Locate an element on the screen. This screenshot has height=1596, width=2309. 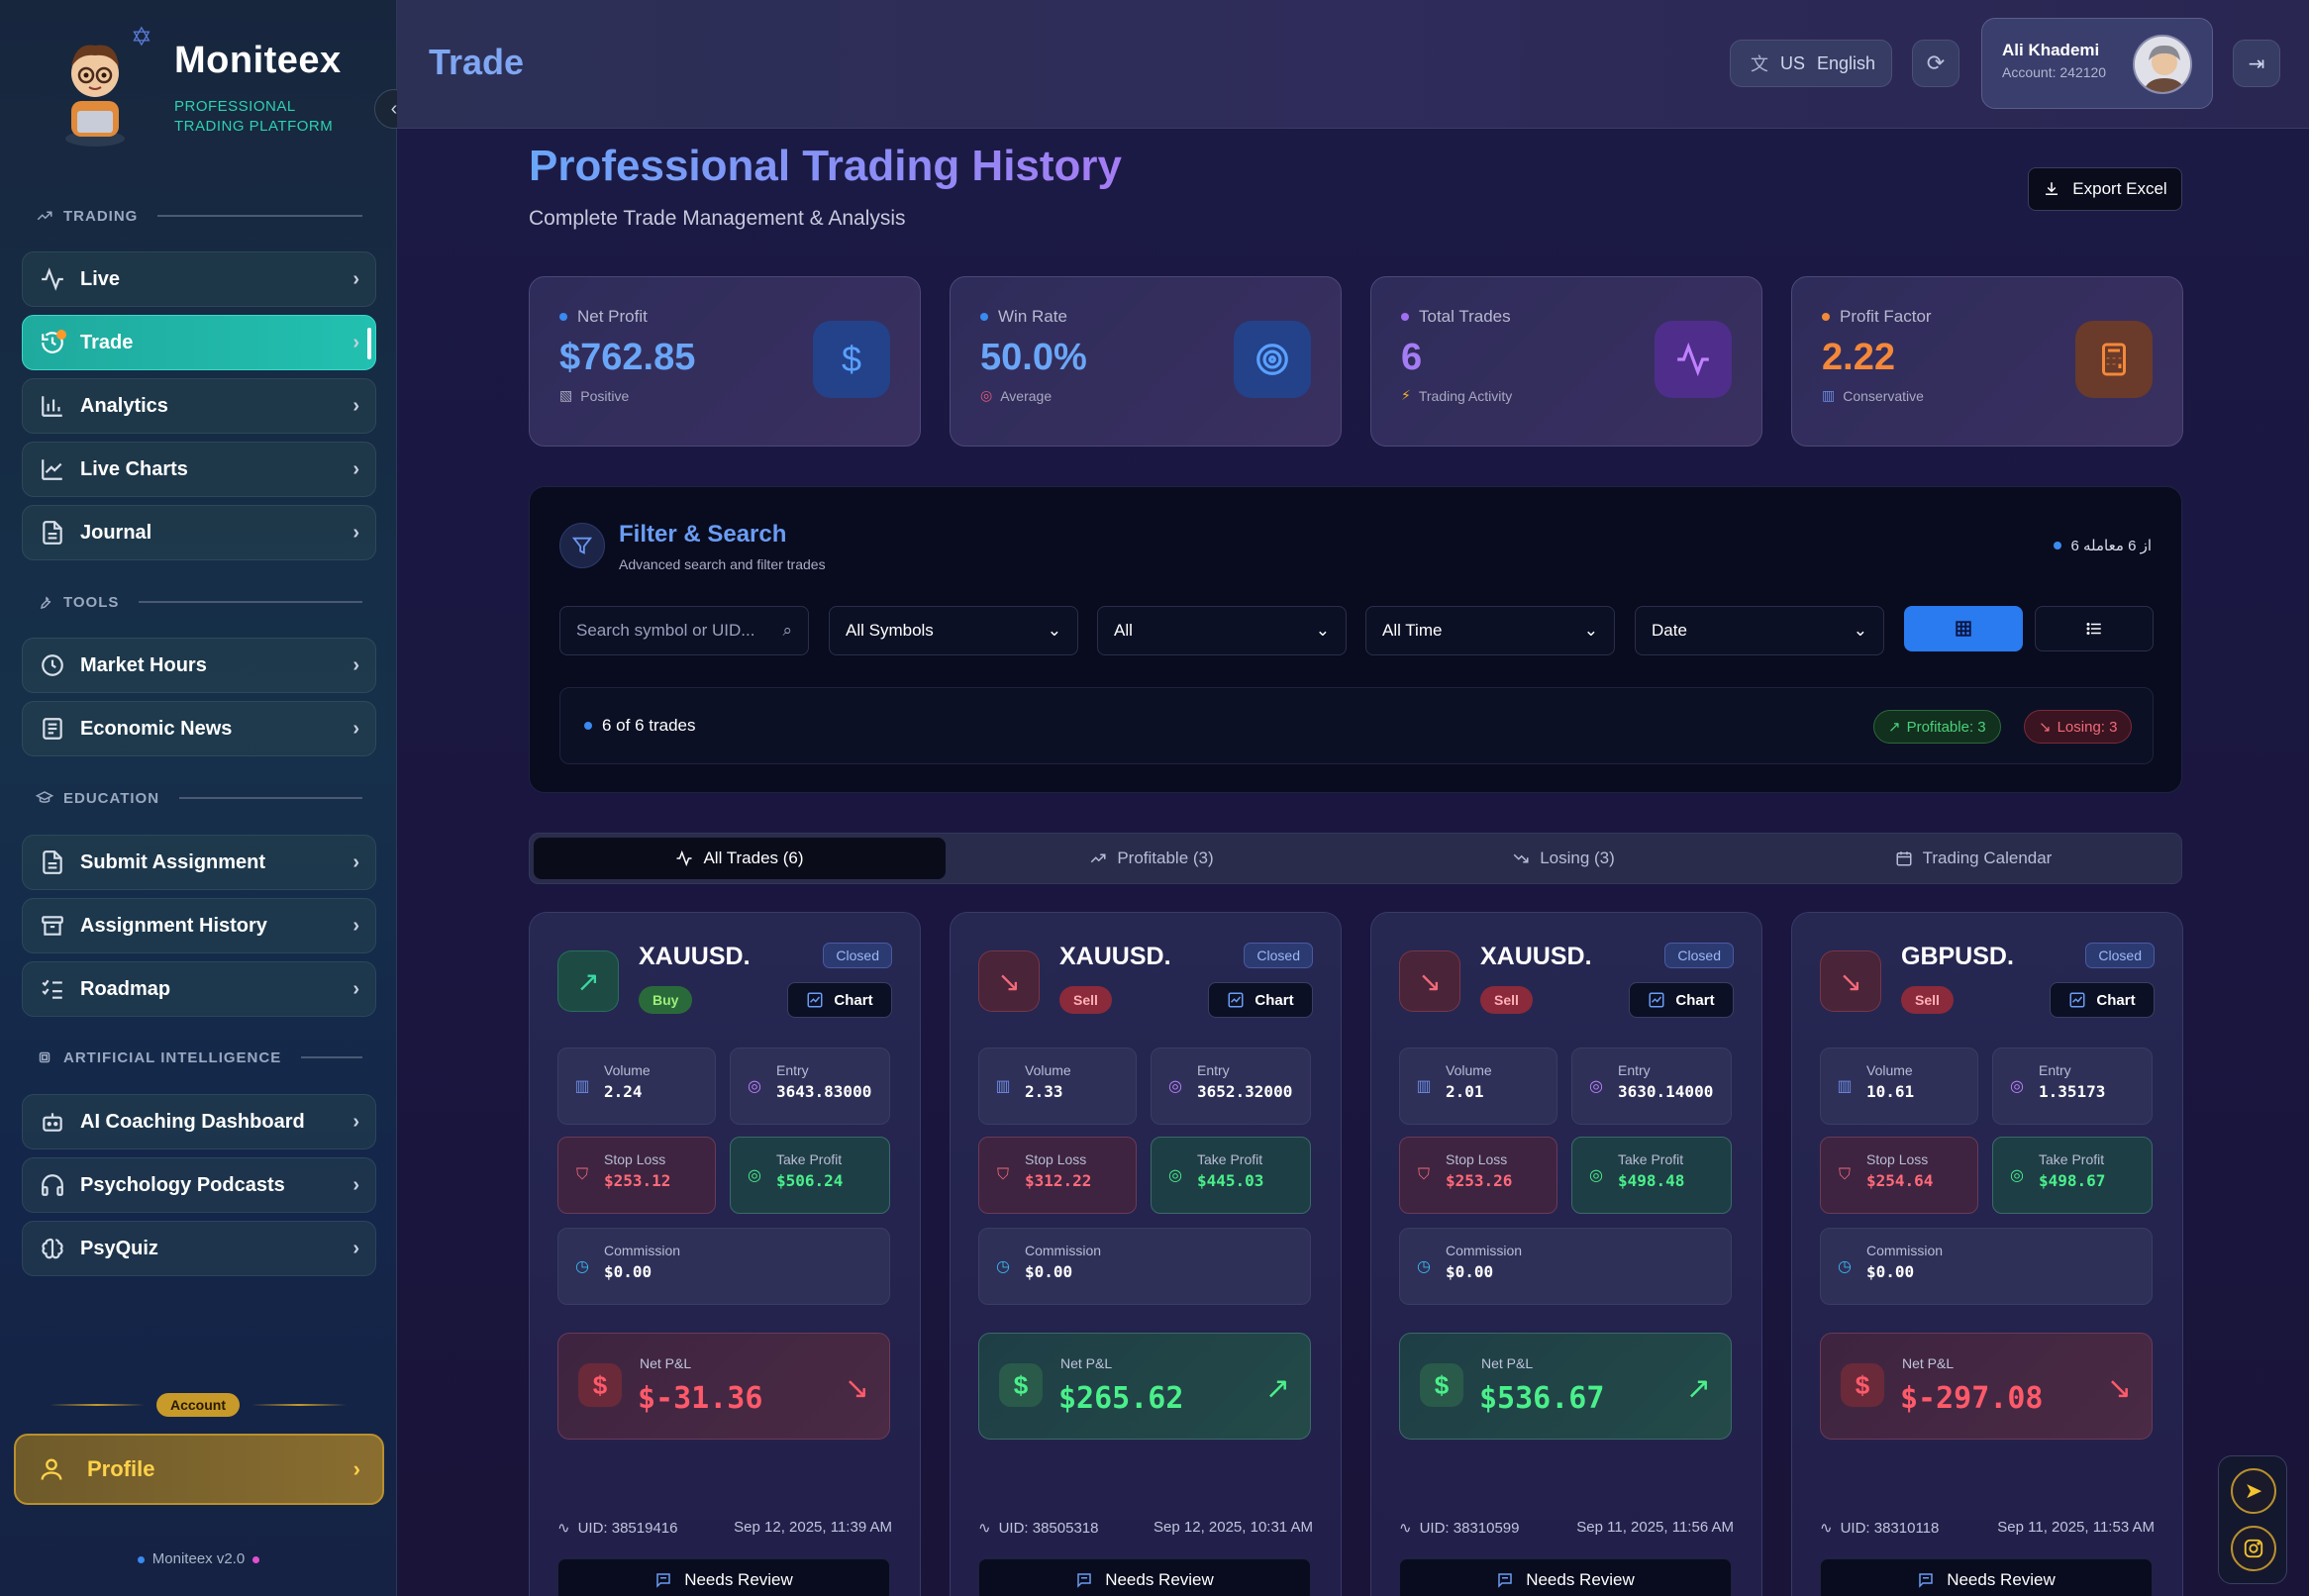
grid-view-button is located at coordinates (1963, 628).